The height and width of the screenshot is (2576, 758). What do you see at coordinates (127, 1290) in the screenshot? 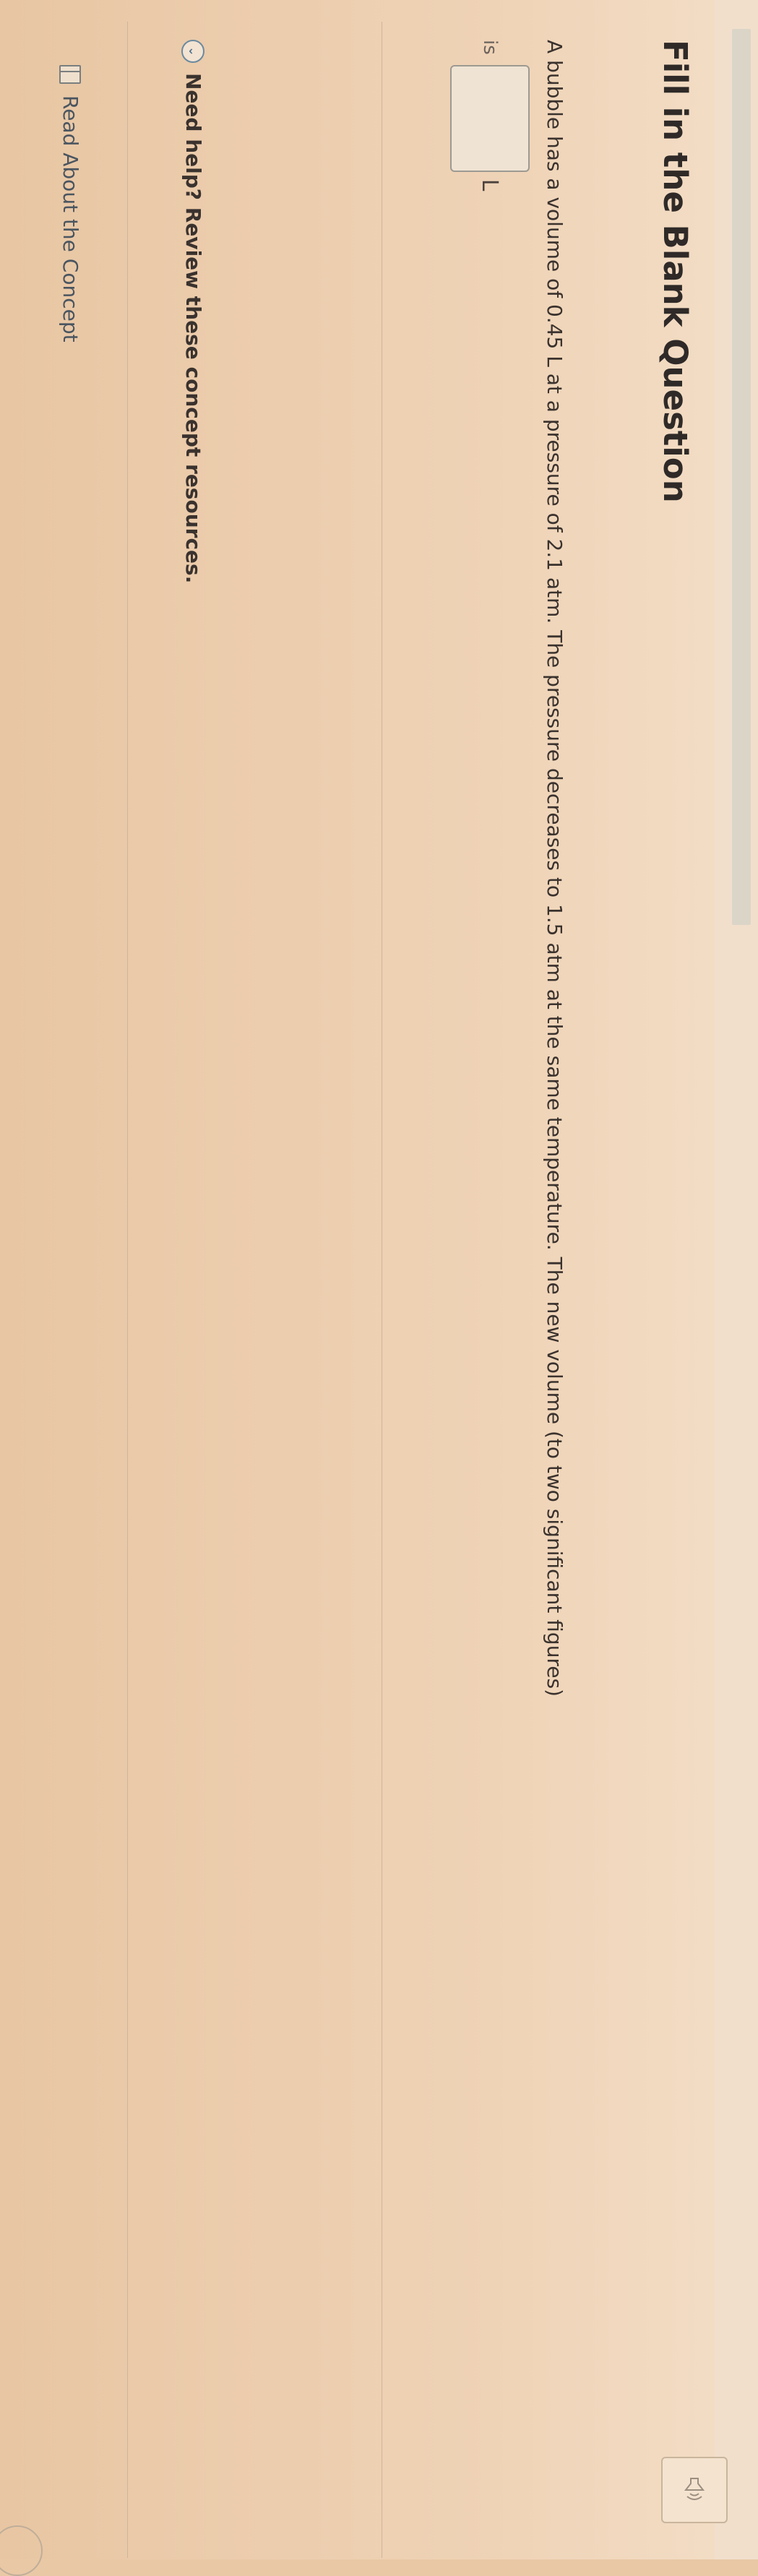
I see `divider` at bounding box center [127, 1290].